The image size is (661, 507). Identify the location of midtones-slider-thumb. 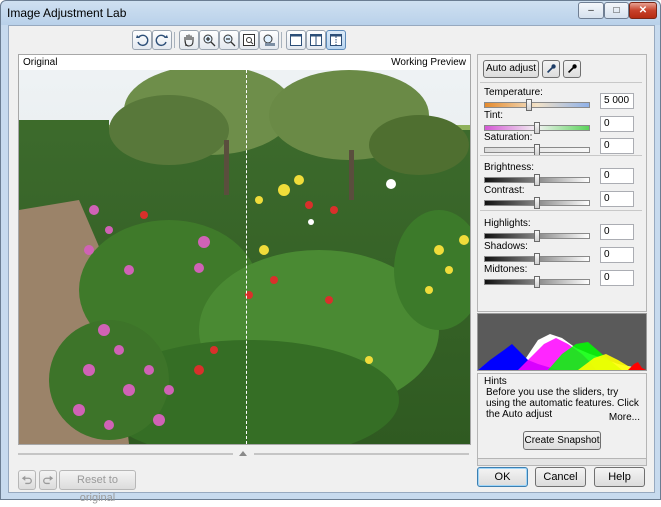
(537, 282).